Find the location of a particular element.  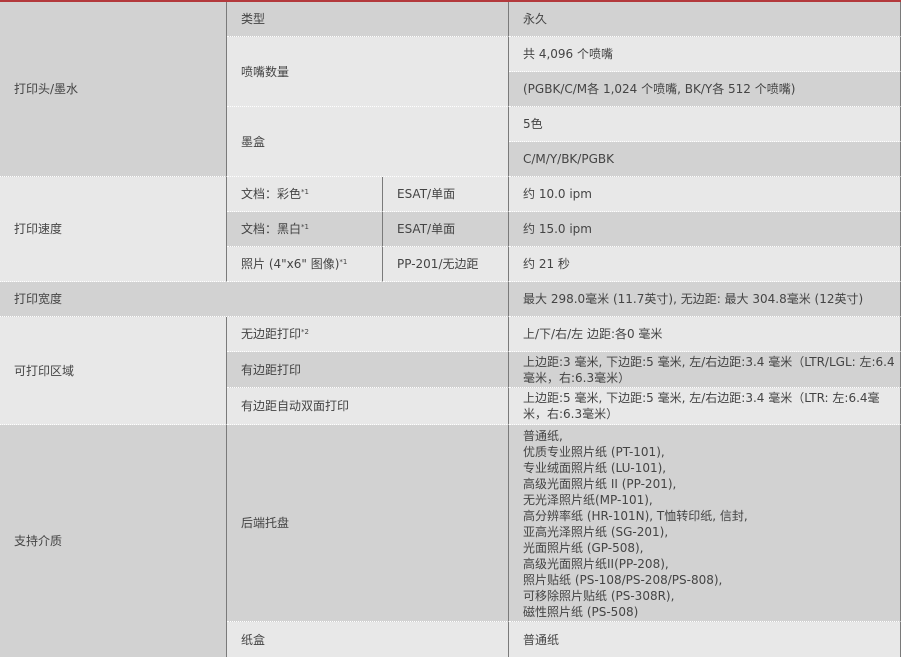

speed-item-color-label: 文档：彩色 is located at coordinates (271, 194).